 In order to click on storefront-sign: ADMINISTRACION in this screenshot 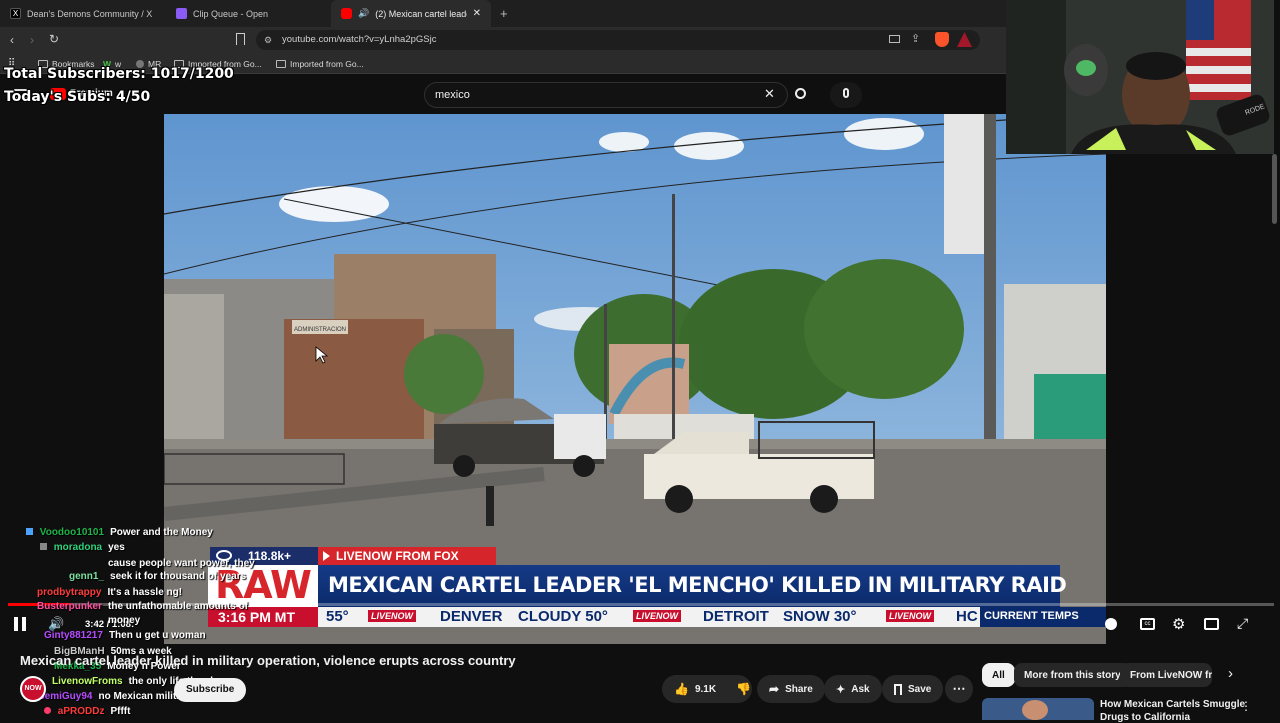, I will do `click(320, 330)`.